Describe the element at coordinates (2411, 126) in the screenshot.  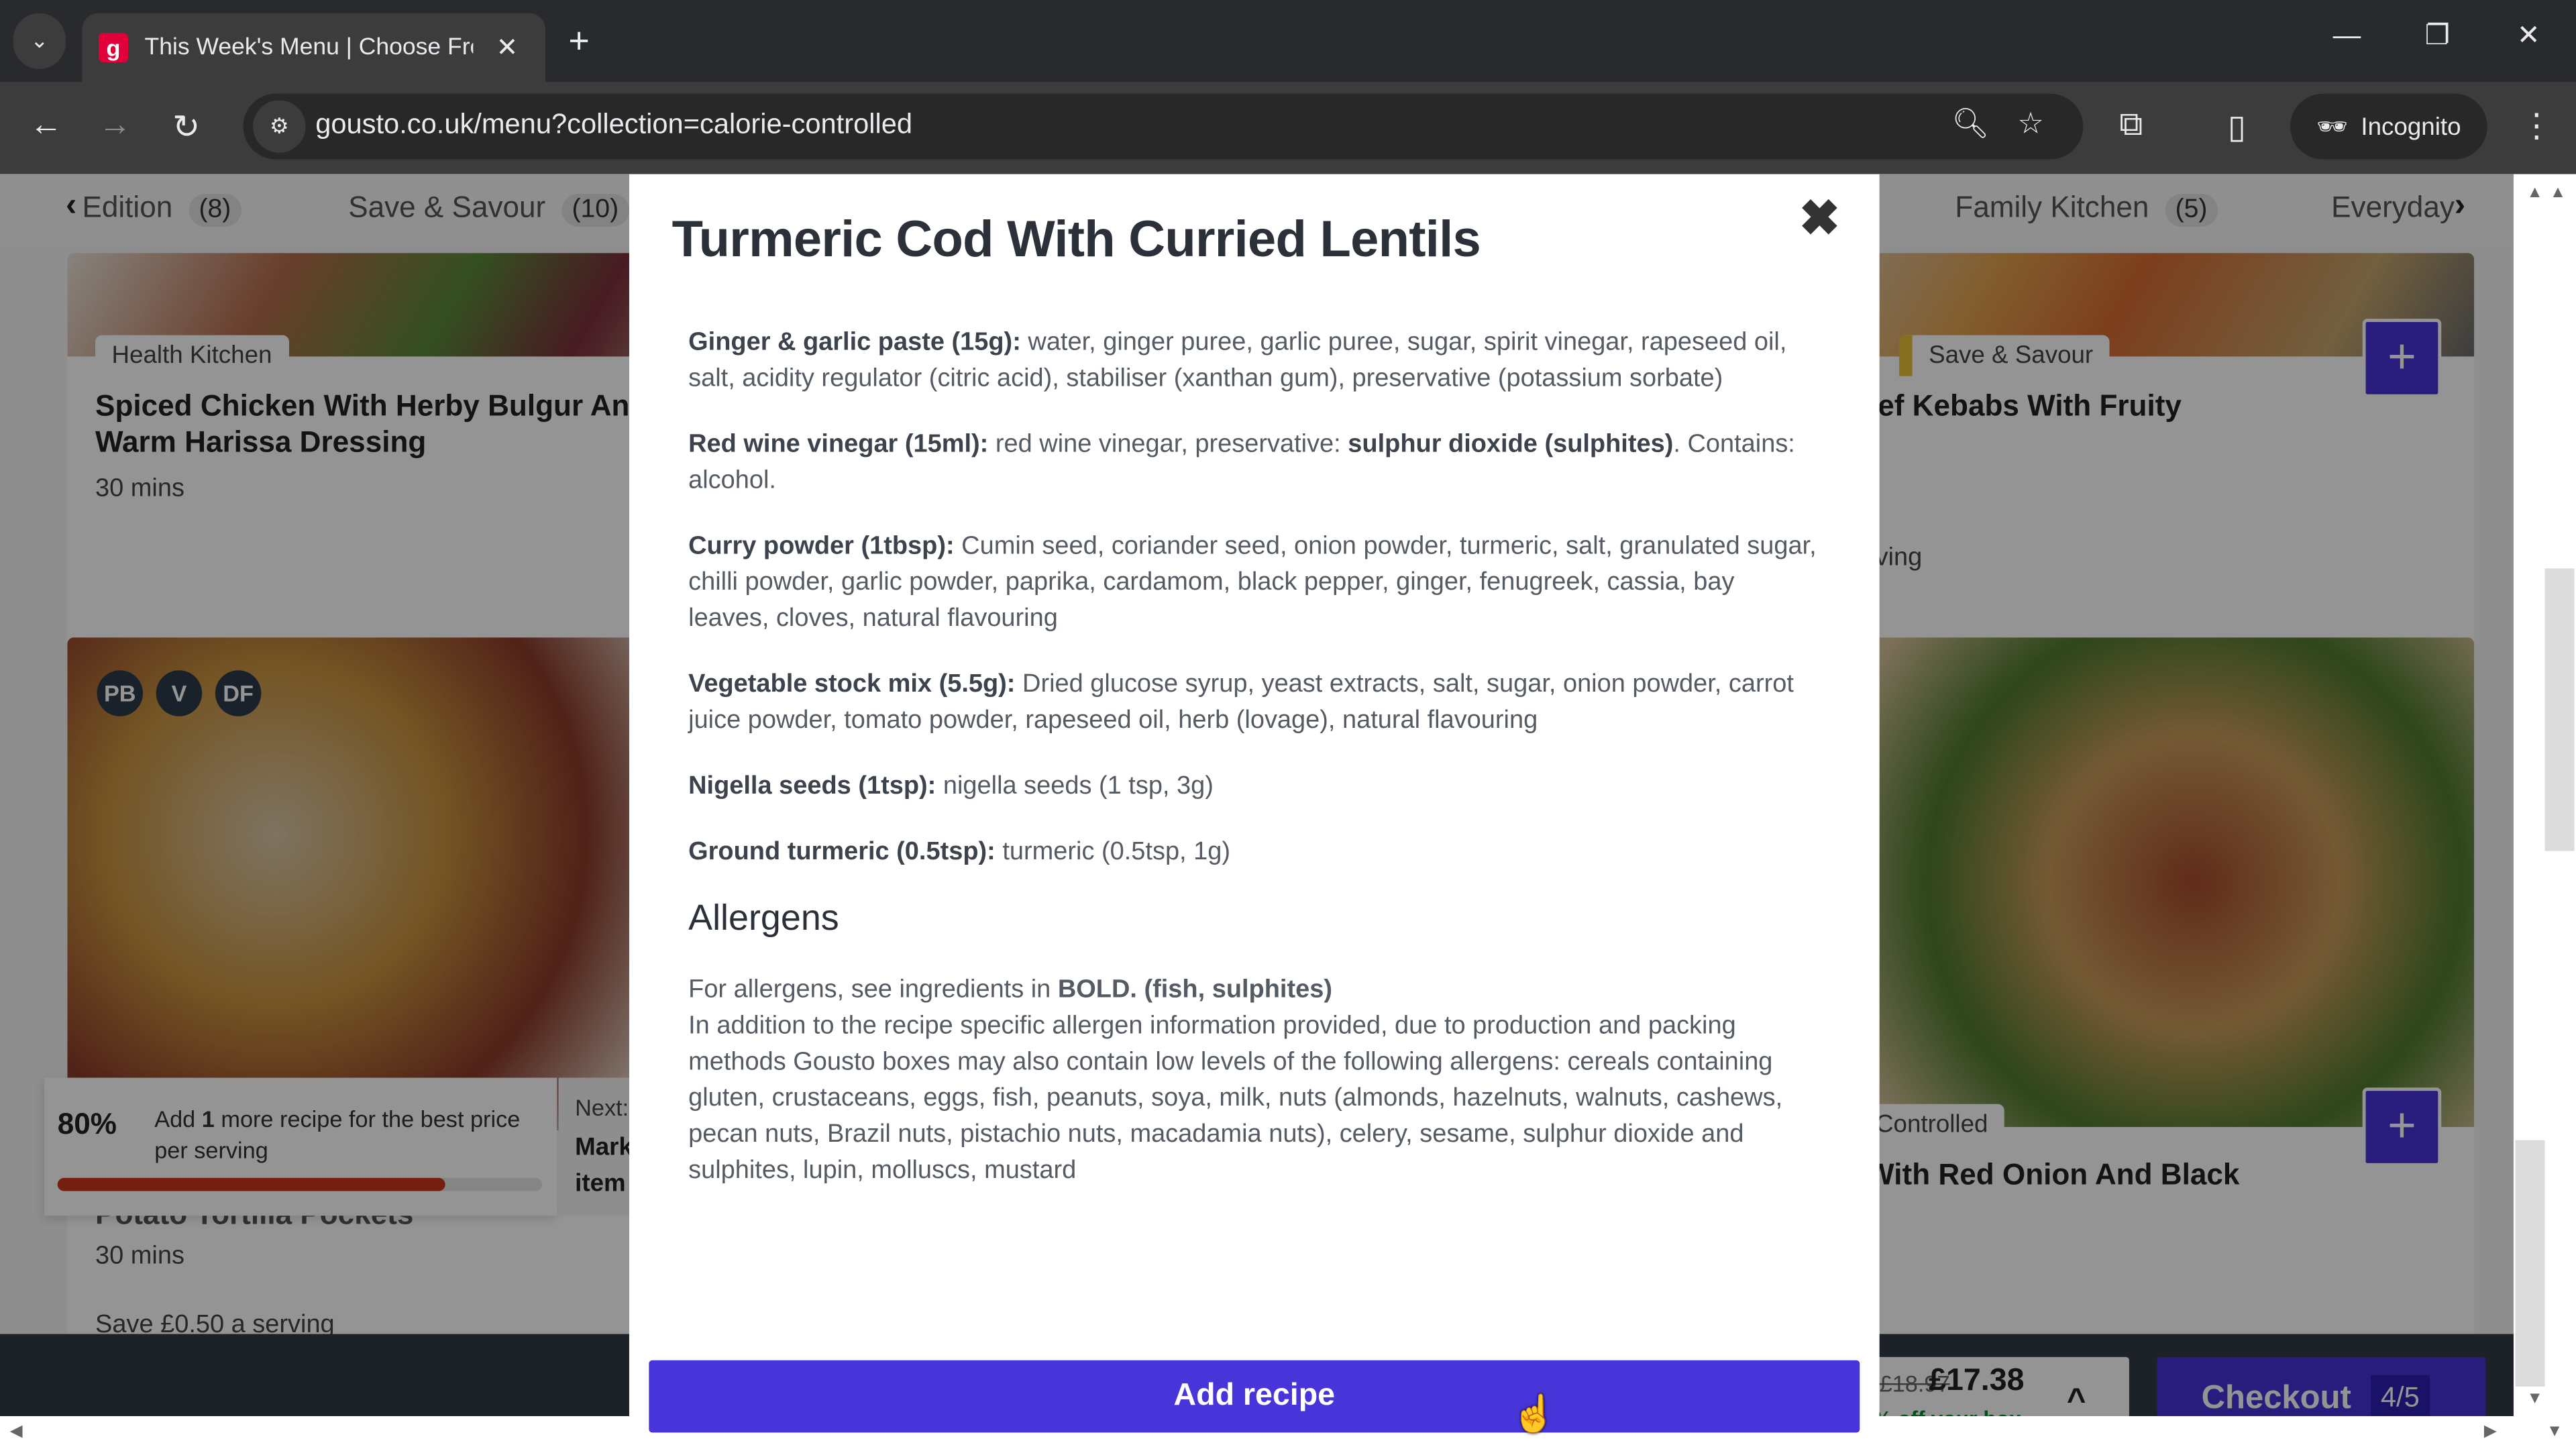
I see `incognito-label: Incognito` at that location.